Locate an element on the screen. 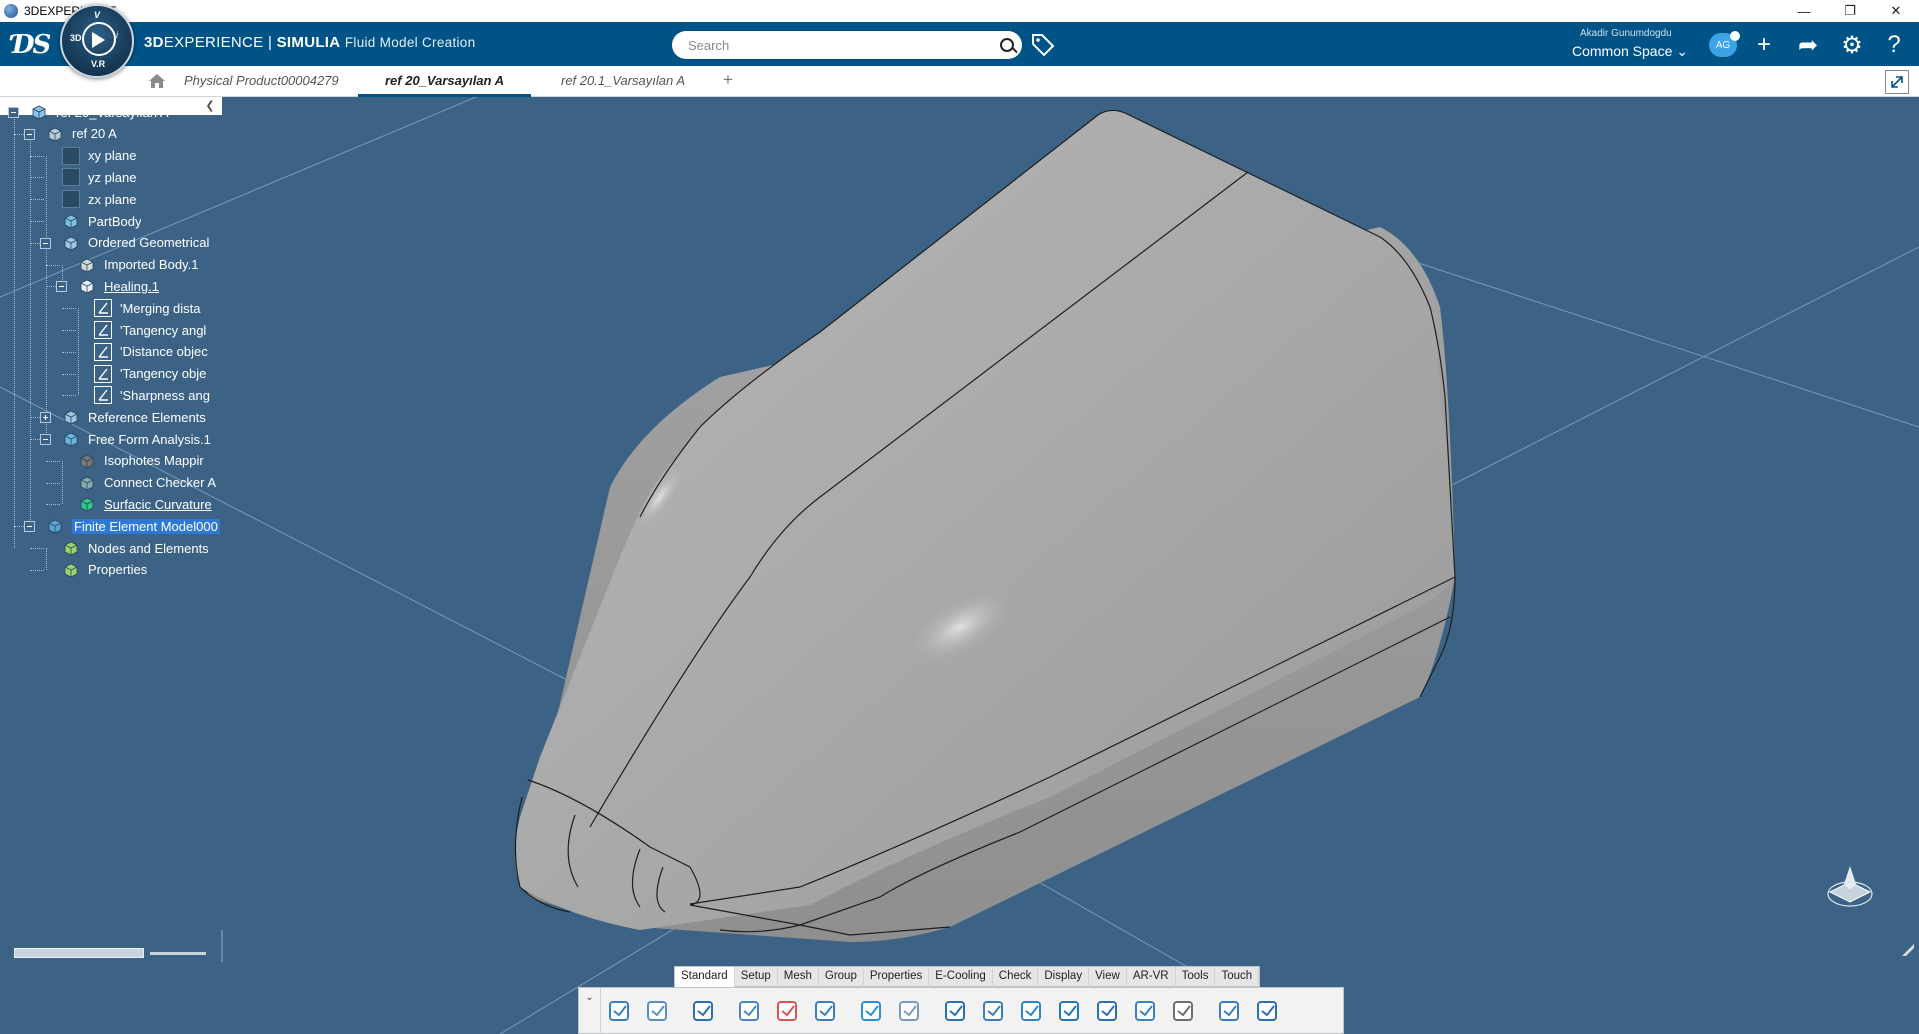 This screenshot has height=1034, width=1919. tree-item: Free Form Analysis.1 is located at coordinates (136, 439).